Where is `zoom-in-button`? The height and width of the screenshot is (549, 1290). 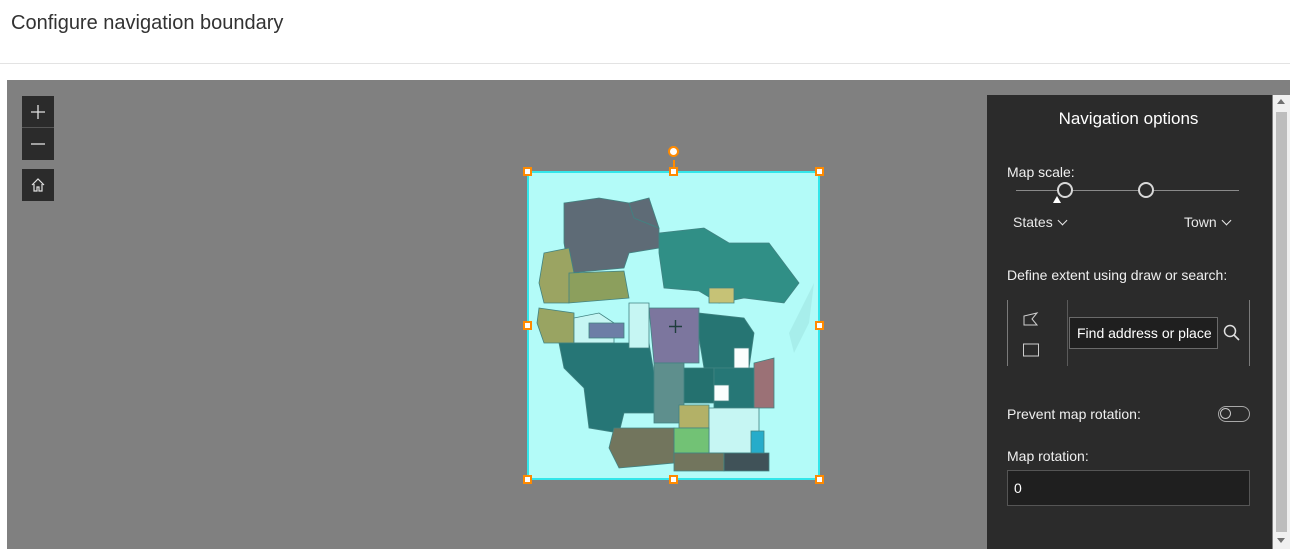 zoom-in-button is located at coordinates (38, 112).